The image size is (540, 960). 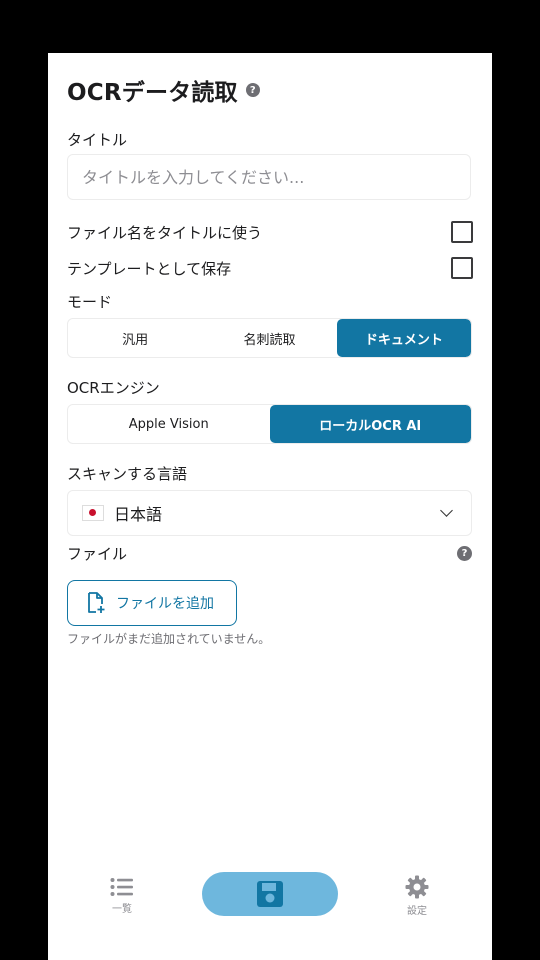 I want to click on tab-bar: 一覧 設定, so click(x=270, y=901).